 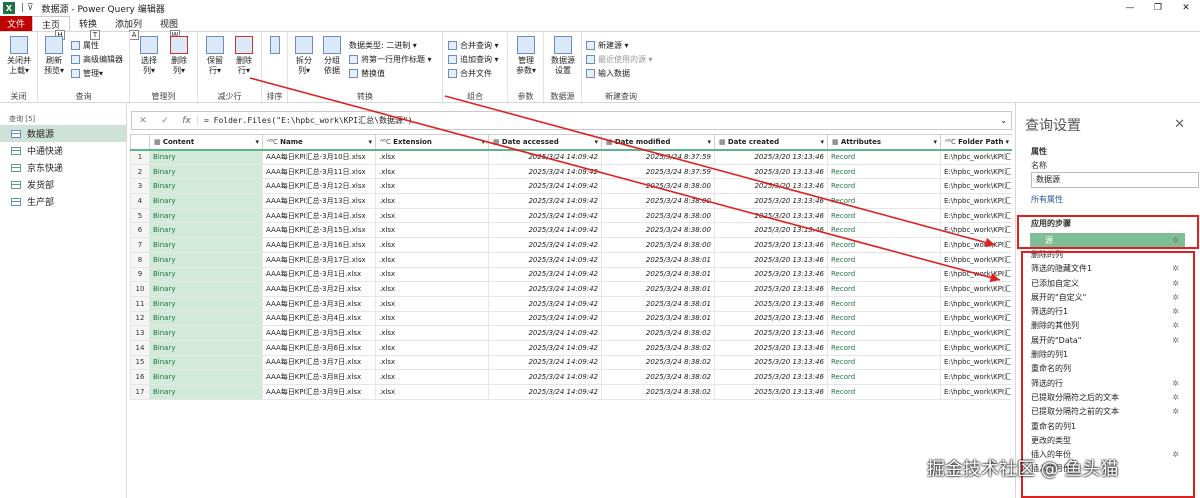 I want to click on annotation-arrow, so click(x=720, y=171).